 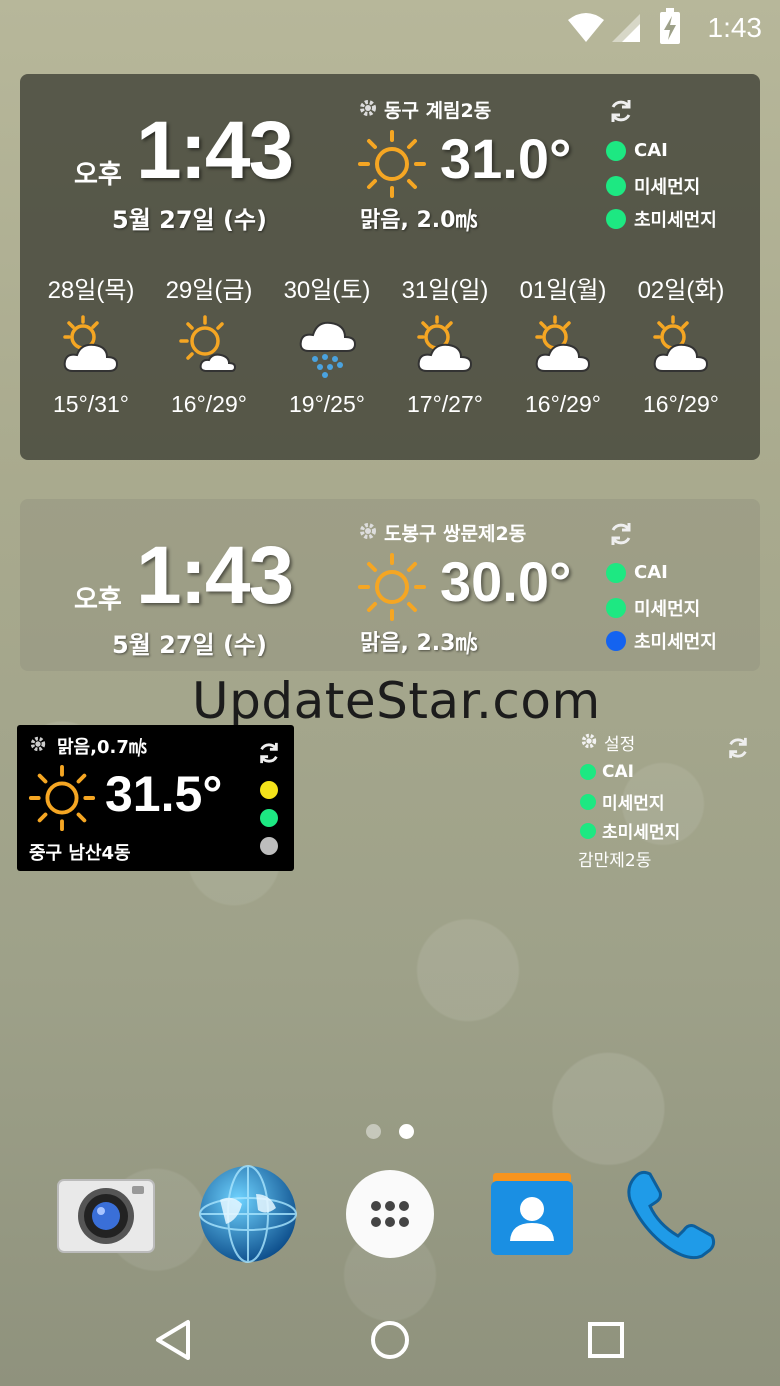 What do you see at coordinates (406, 1131) in the screenshot?
I see `page-dot-active` at bounding box center [406, 1131].